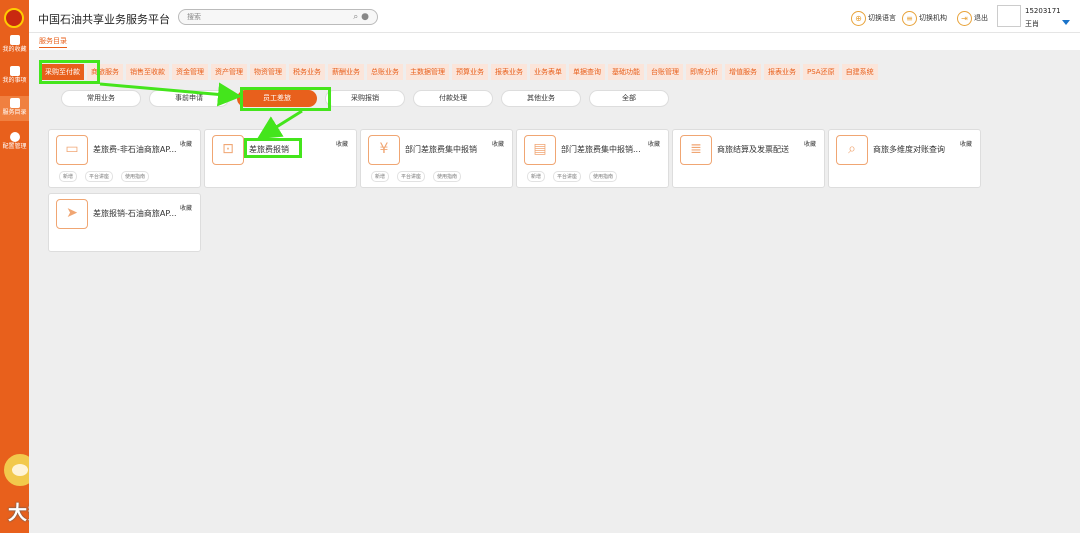  Describe the element at coordinates (279, 124) in the screenshot. I see `arrow-to-card` at that location.